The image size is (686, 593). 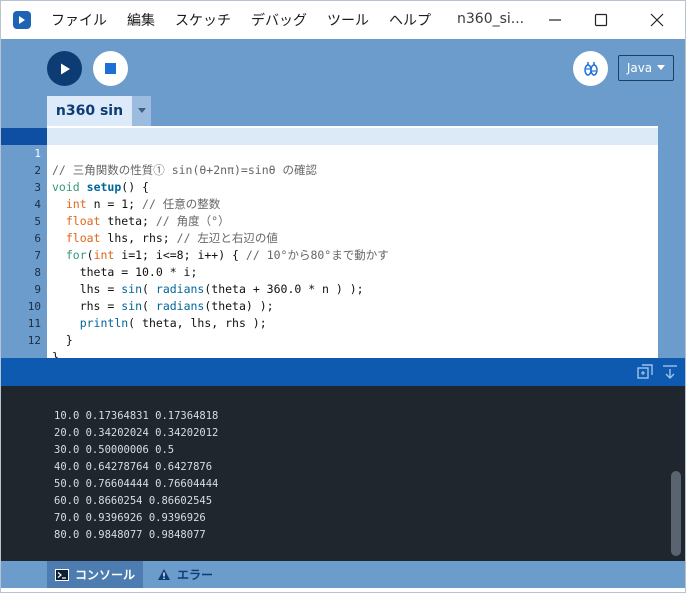 What do you see at coordinates (352, 350) in the screenshot?
I see `code-area-bottom` at bounding box center [352, 350].